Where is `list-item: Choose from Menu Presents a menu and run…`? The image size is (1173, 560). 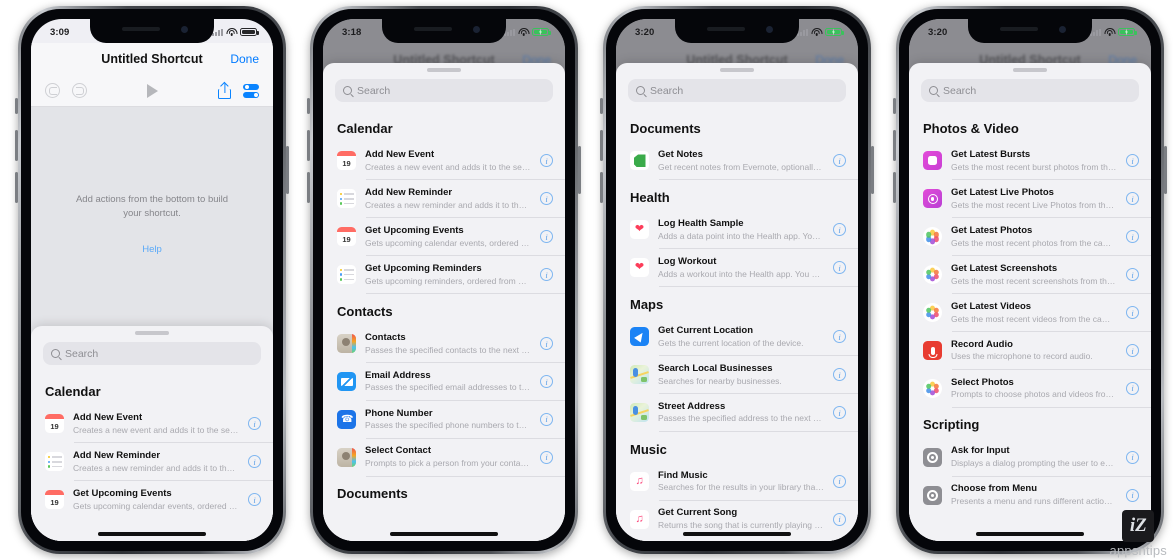 list-item: Choose from Menu Presents a menu and run… is located at coordinates (1030, 495).